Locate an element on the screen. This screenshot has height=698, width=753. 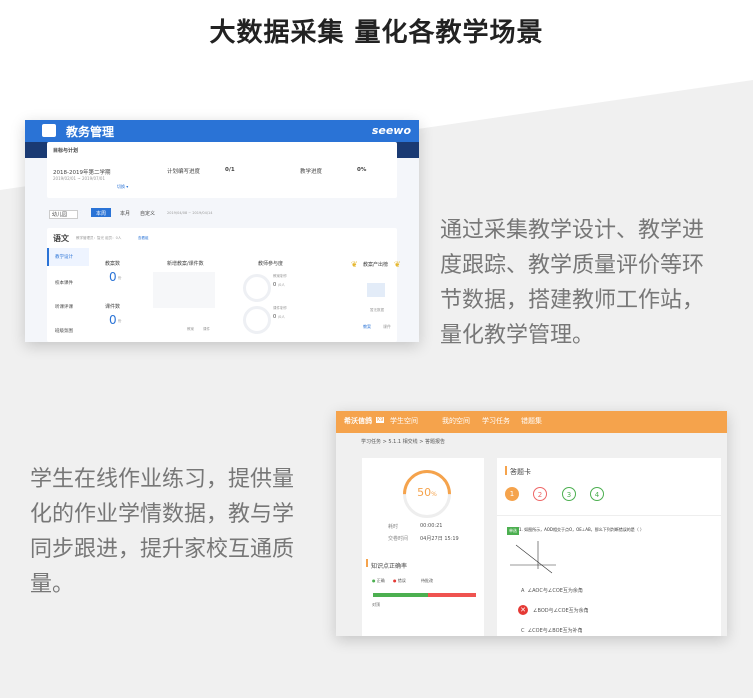
output-rank-label: 教案产出榜 is located at coordinates (376, 265).